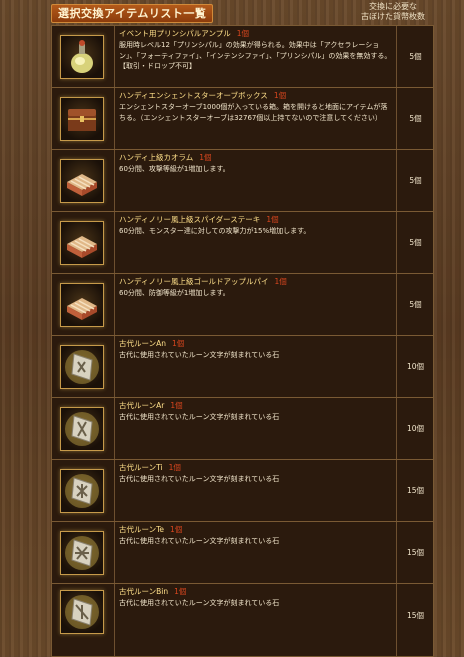  Describe the element at coordinates (190, 219) in the screenshot. I see `item-name: ハンディノリー風上級スパイダーステーキ` at that location.